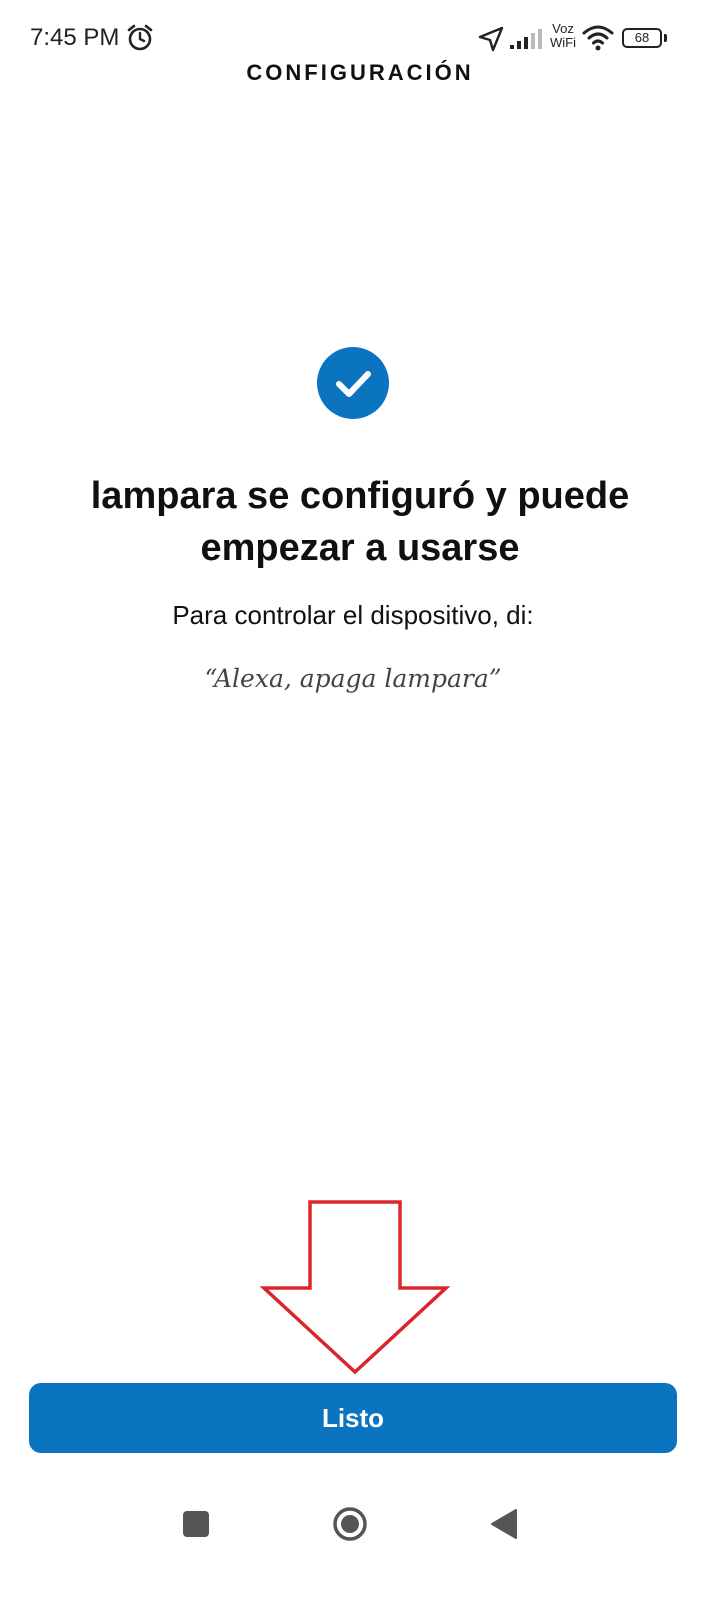 This screenshot has width=720, height=1600. Describe the element at coordinates (665, 38) in the screenshot. I see `battery-tip` at that location.